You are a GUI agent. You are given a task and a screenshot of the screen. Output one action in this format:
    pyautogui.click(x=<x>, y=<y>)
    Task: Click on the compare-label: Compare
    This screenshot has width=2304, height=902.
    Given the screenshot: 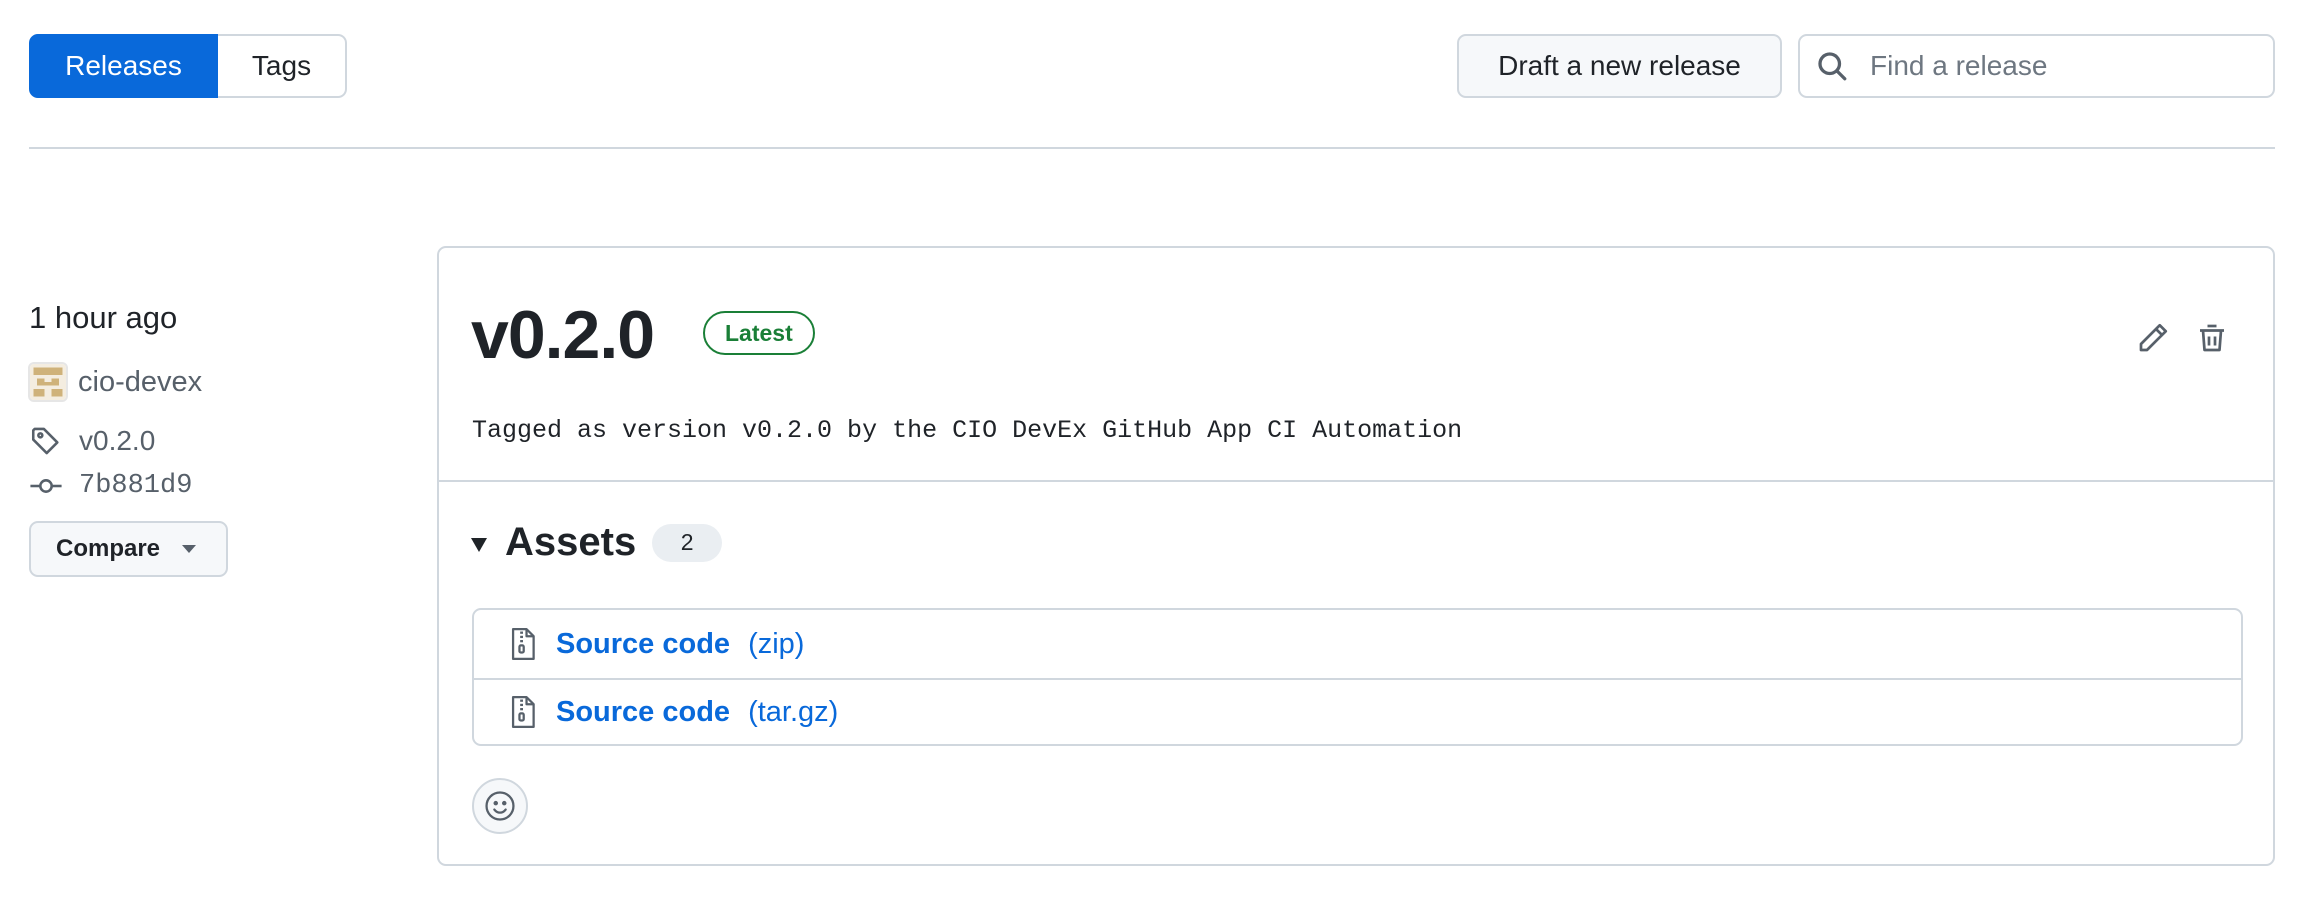 What is the action you would take?
    pyautogui.click(x=108, y=548)
    